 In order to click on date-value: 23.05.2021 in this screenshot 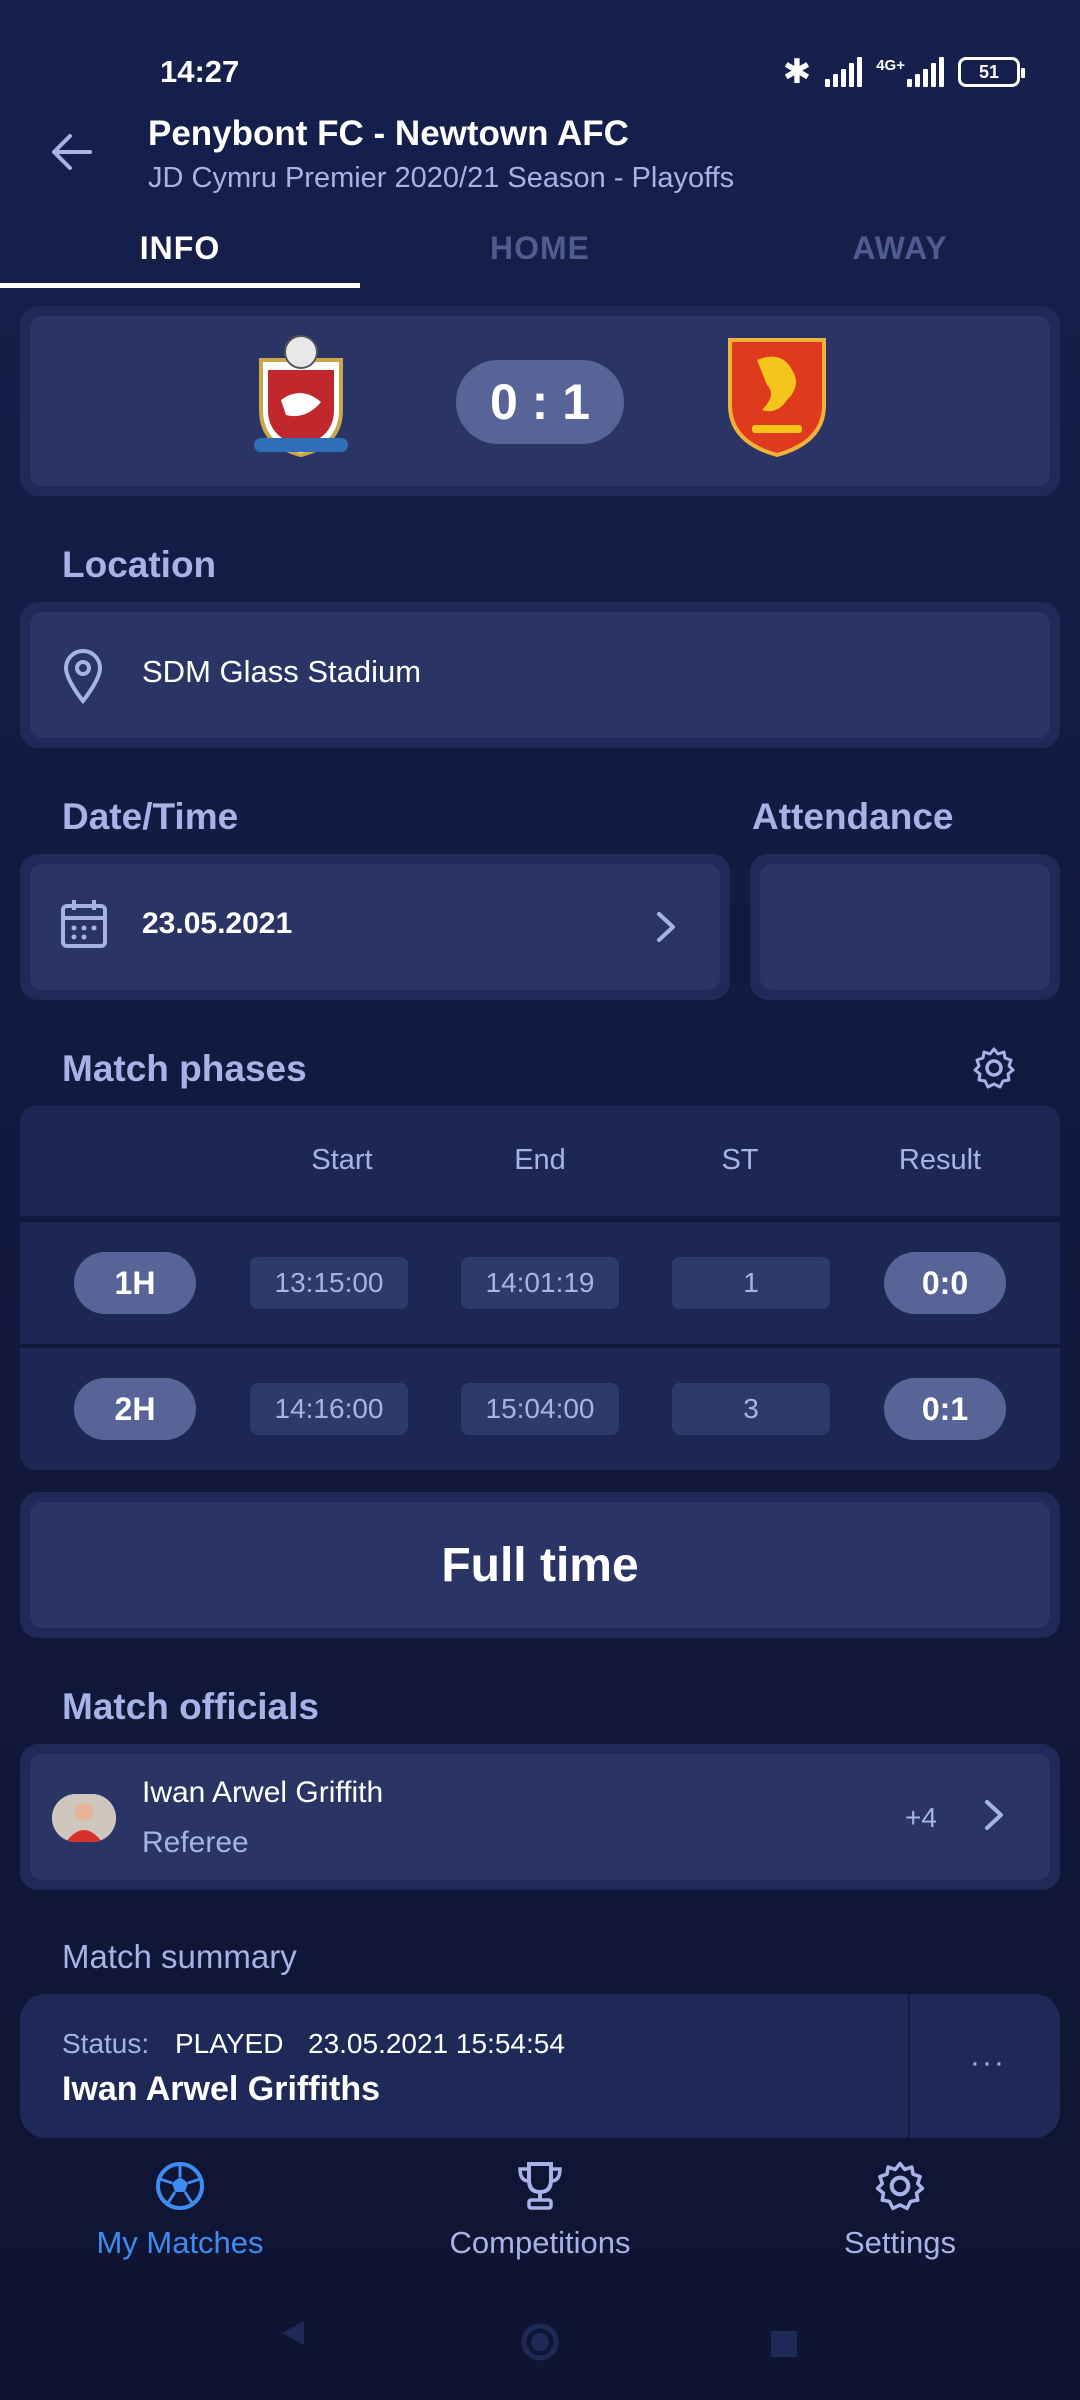, I will do `click(217, 923)`.